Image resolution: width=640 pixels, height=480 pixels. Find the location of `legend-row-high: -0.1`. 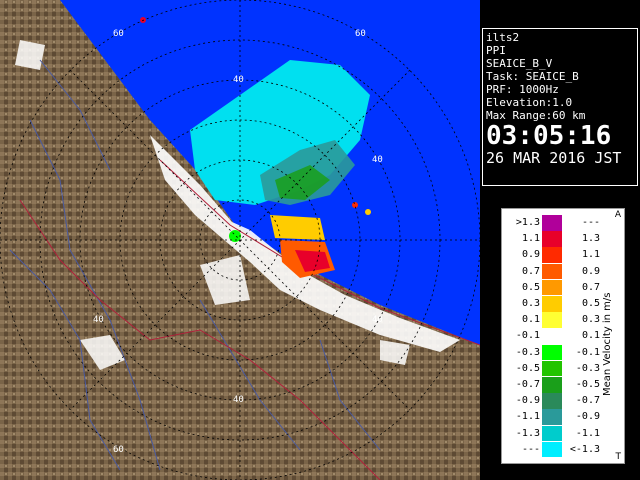

legend-row-high: -0.1 is located at coordinates (587, 352).